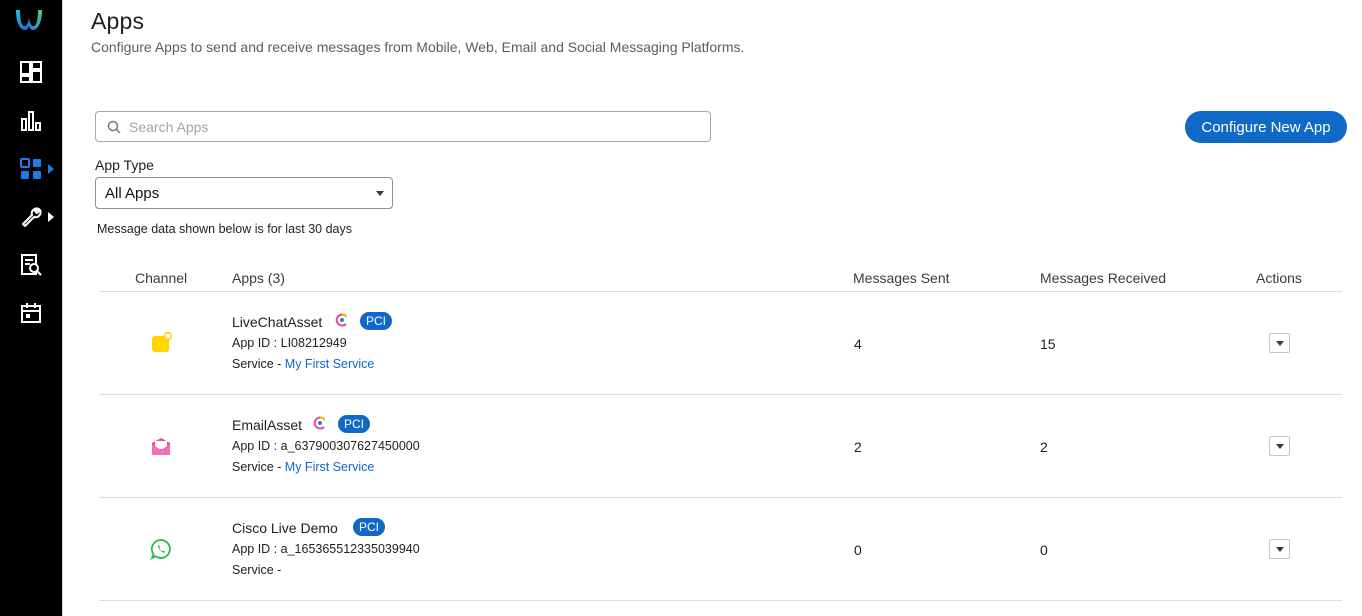  What do you see at coordinates (285, 528) in the screenshot?
I see `app-name: Cisco Live Demo` at bounding box center [285, 528].